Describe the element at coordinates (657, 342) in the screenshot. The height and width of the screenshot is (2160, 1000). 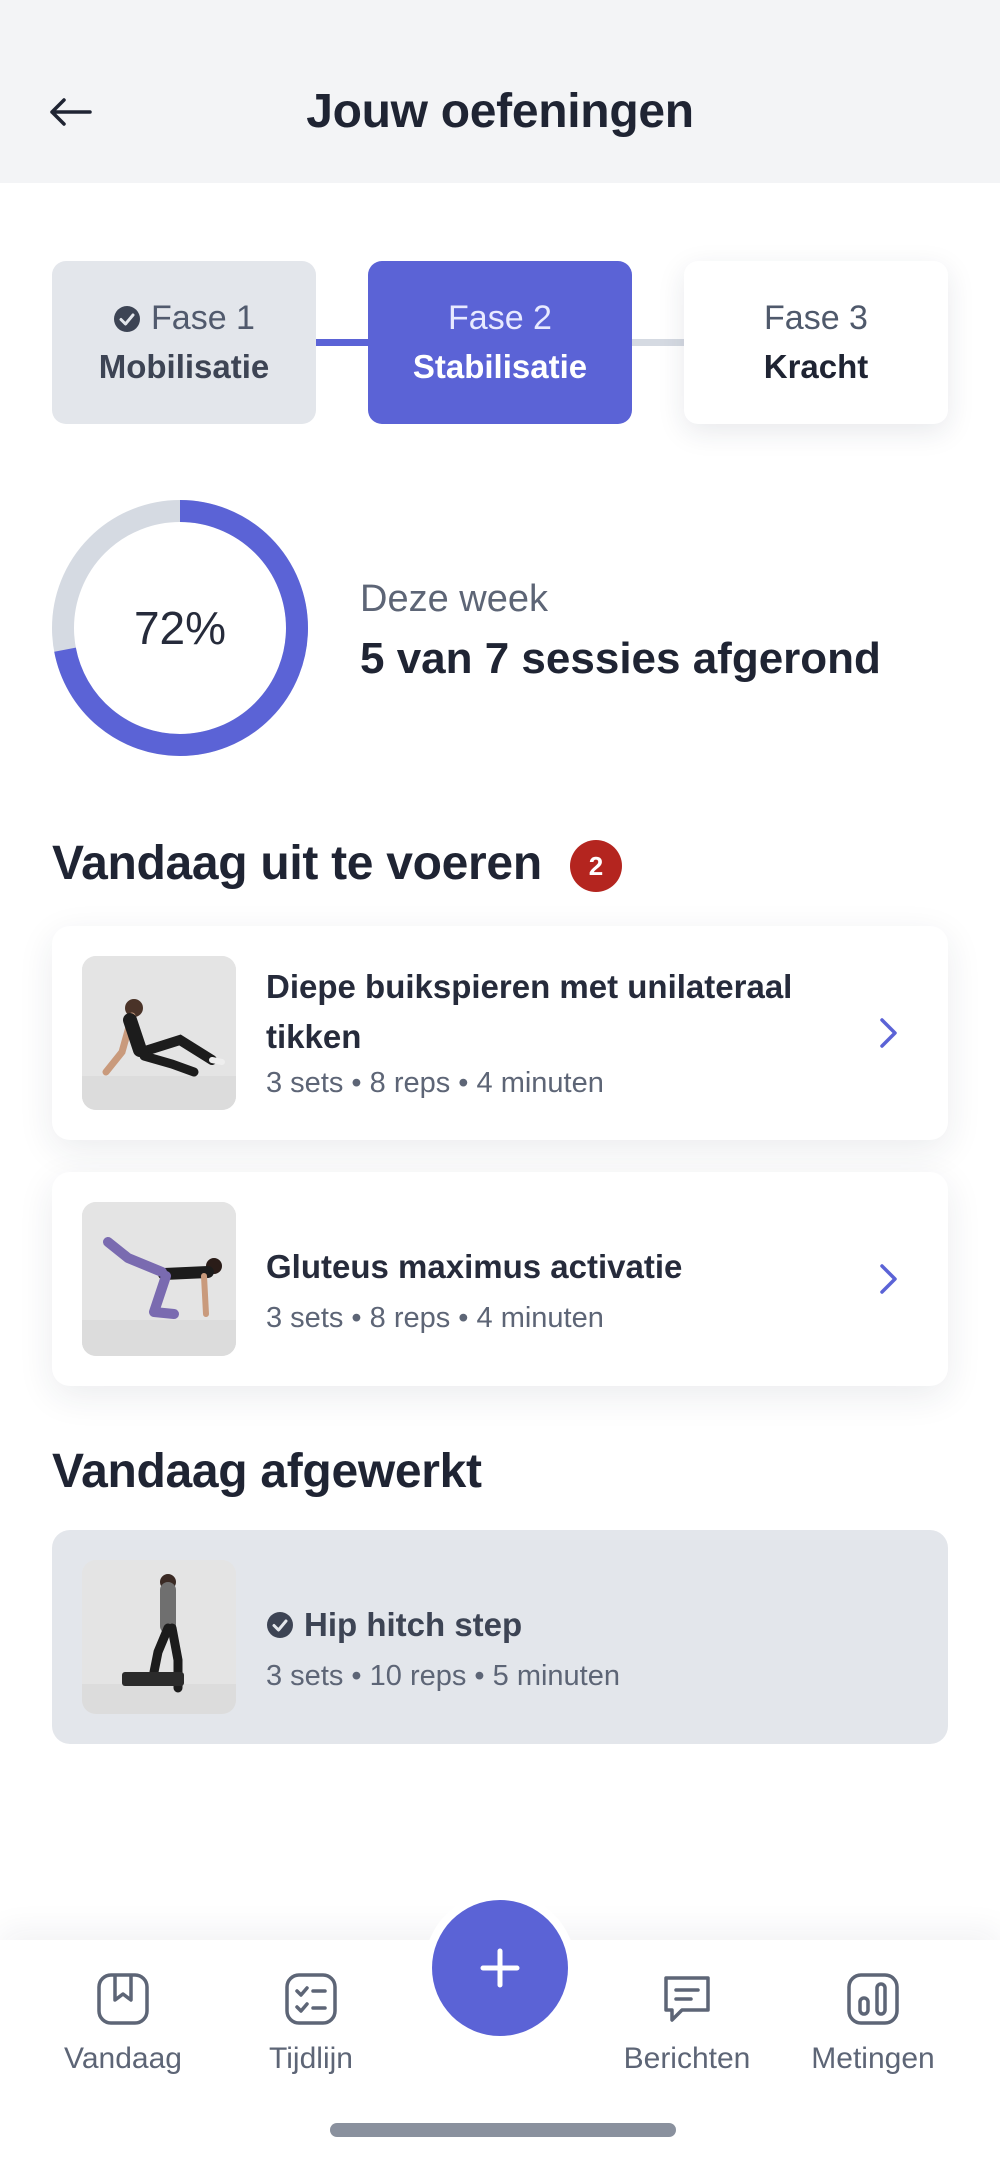
I see `phase-connector-upcoming` at that location.